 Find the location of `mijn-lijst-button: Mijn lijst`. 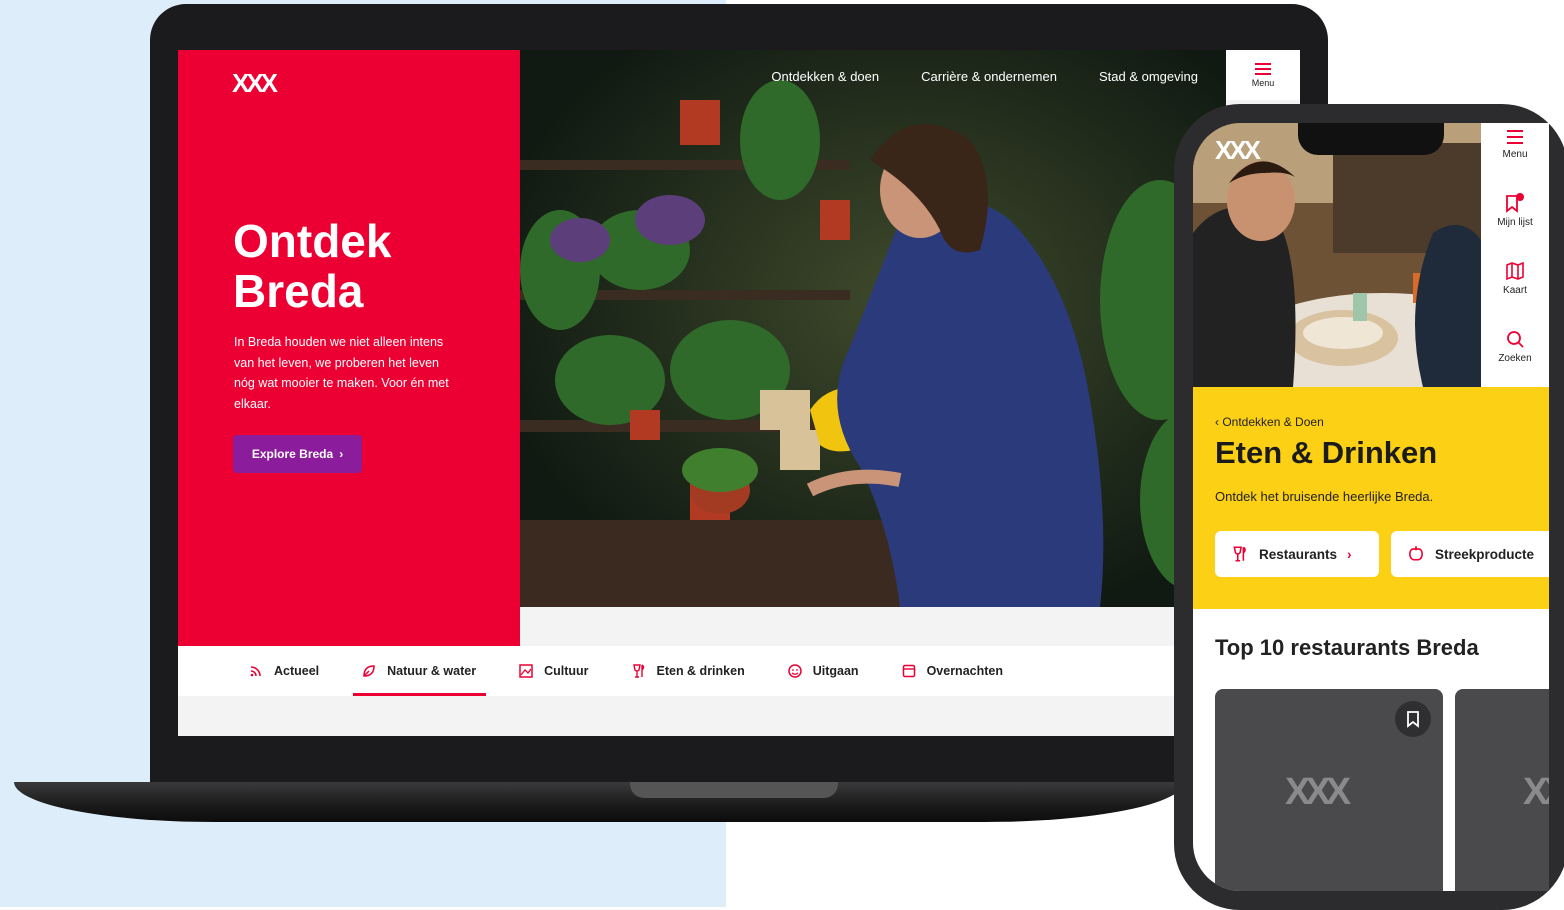

mijn-lijst-button: Mijn lijst is located at coordinates (1515, 210).